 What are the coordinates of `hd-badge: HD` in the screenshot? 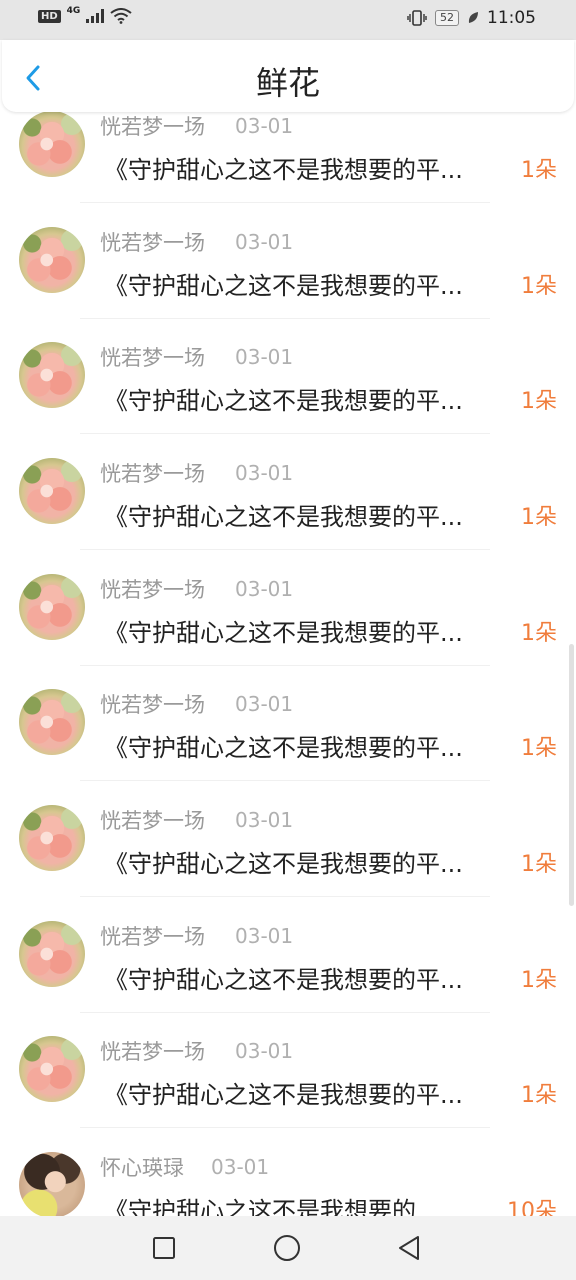 It's located at (49, 16).